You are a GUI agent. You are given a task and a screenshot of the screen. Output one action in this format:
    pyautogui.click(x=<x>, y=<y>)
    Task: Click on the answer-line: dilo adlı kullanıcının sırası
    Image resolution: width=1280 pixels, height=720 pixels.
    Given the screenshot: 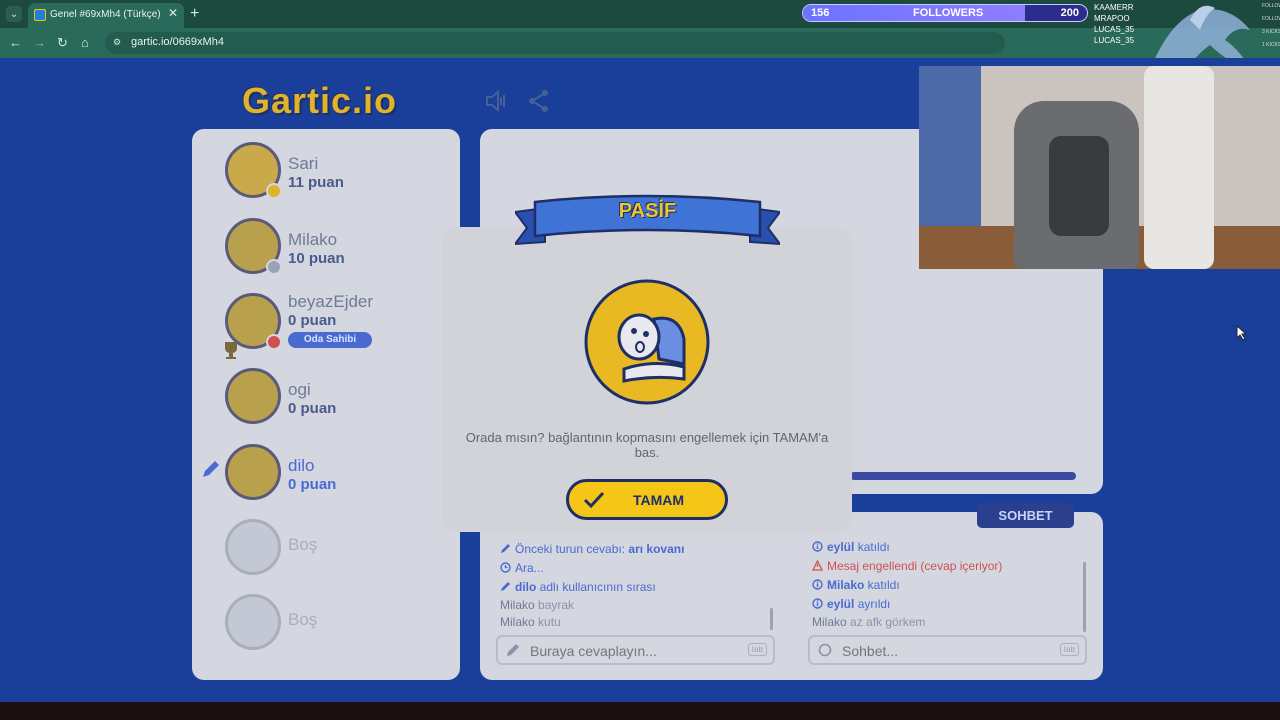 What is the action you would take?
    pyautogui.click(x=578, y=587)
    